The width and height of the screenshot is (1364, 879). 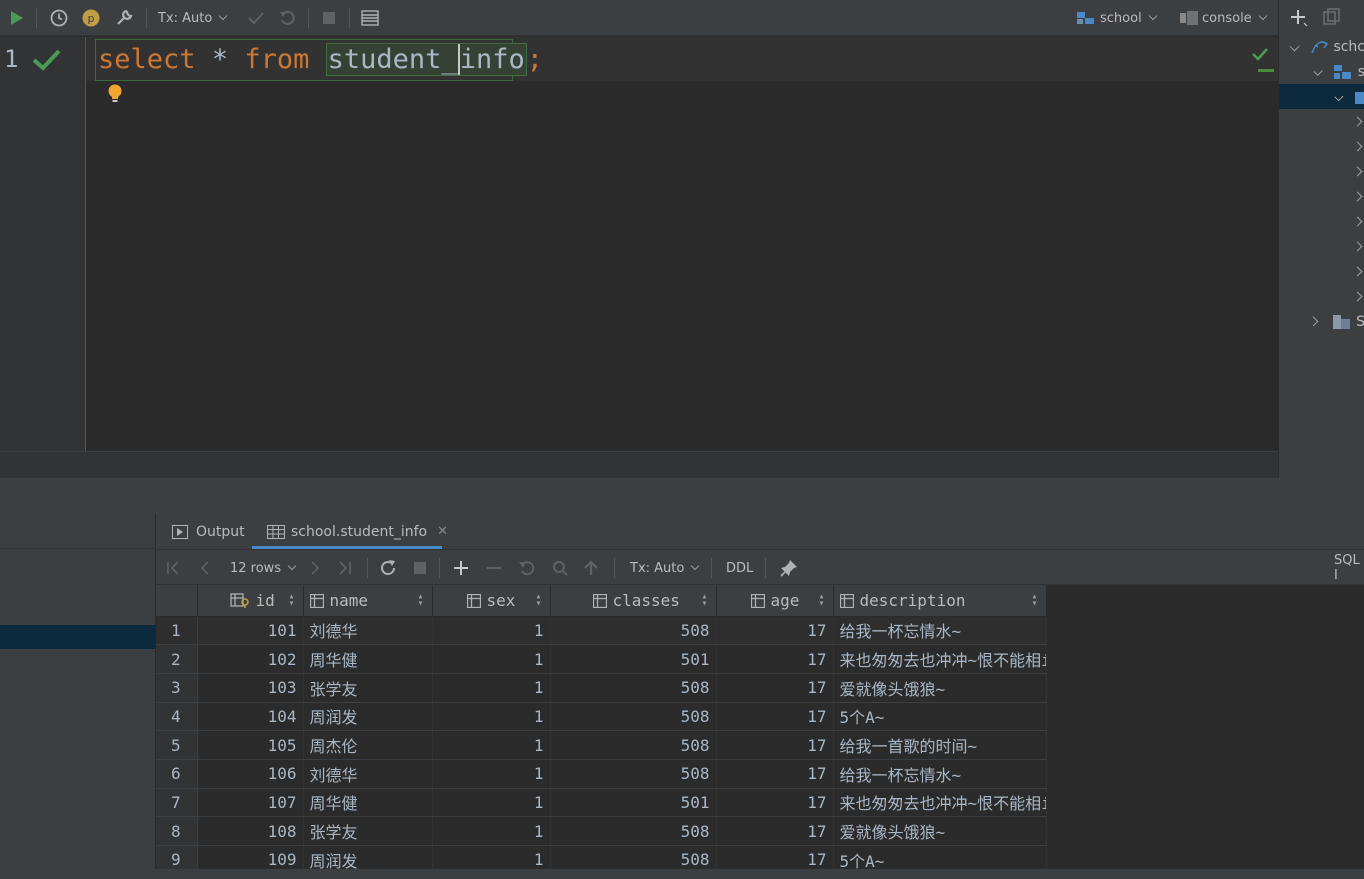 What do you see at coordinates (1118, 18) in the screenshot?
I see `datasource-selector: school` at bounding box center [1118, 18].